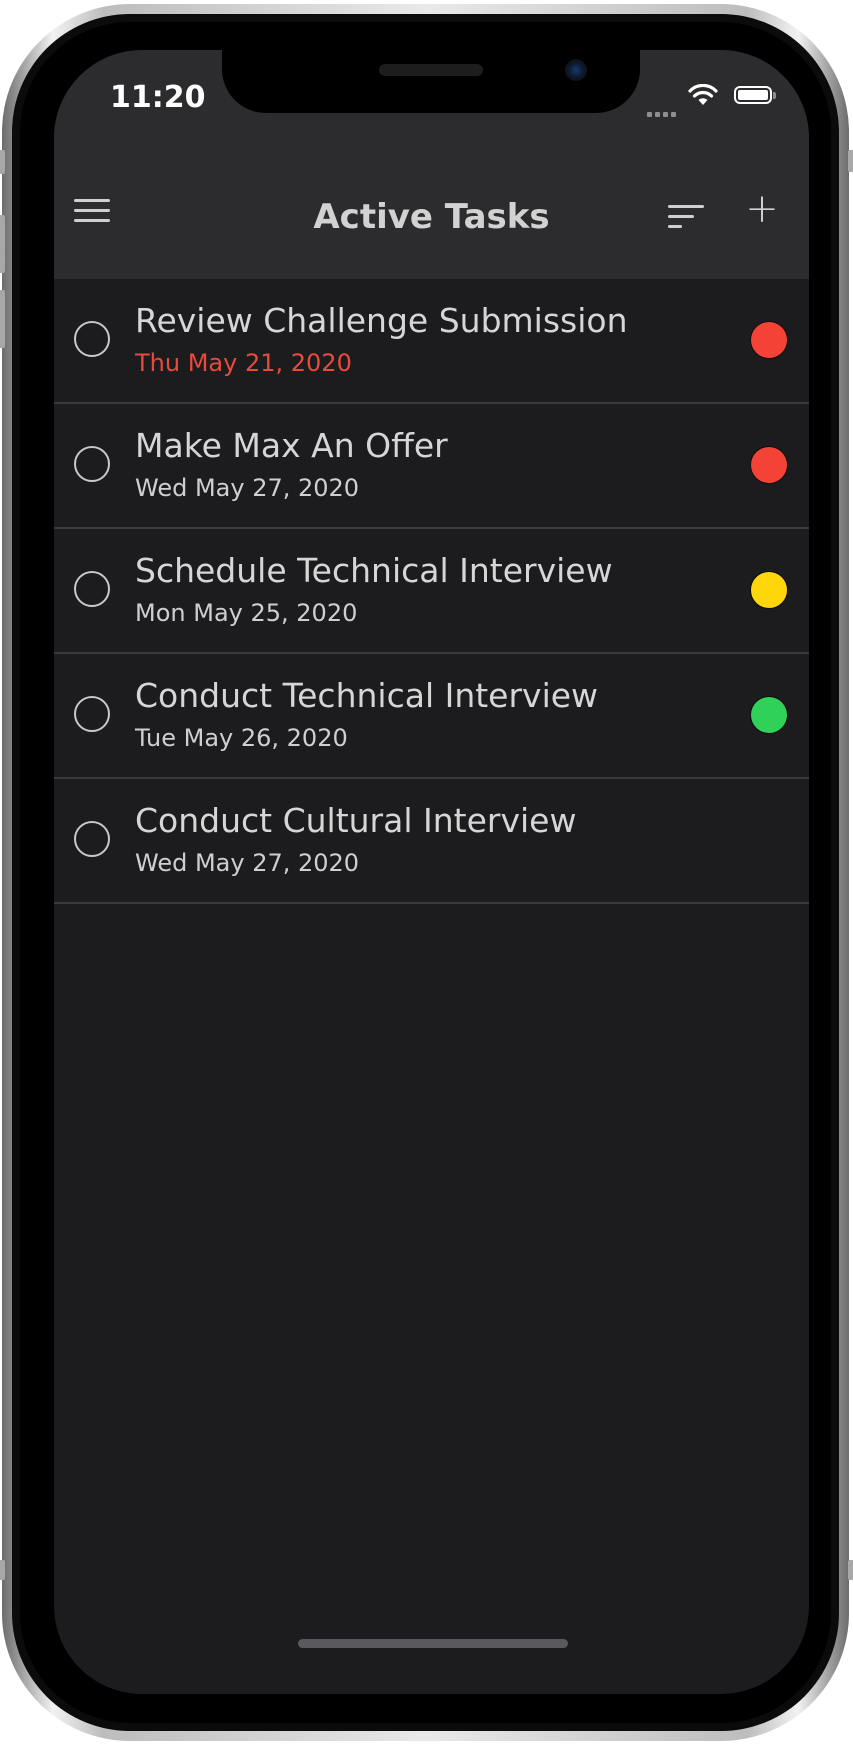  What do you see at coordinates (755, 95) in the screenshot?
I see `battery-icon` at bounding box center [755, 95].